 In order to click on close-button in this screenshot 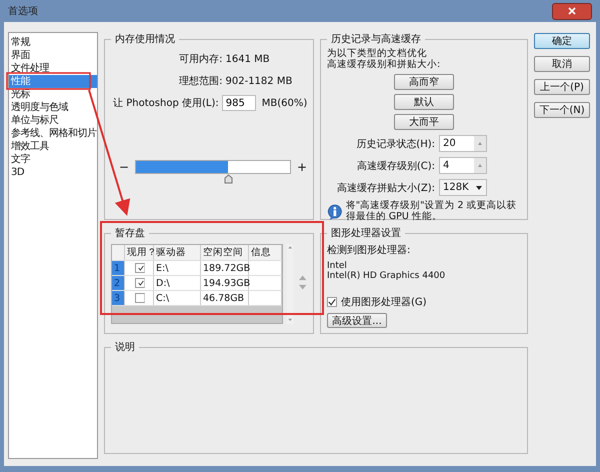, I will do `click(572, 11)`.